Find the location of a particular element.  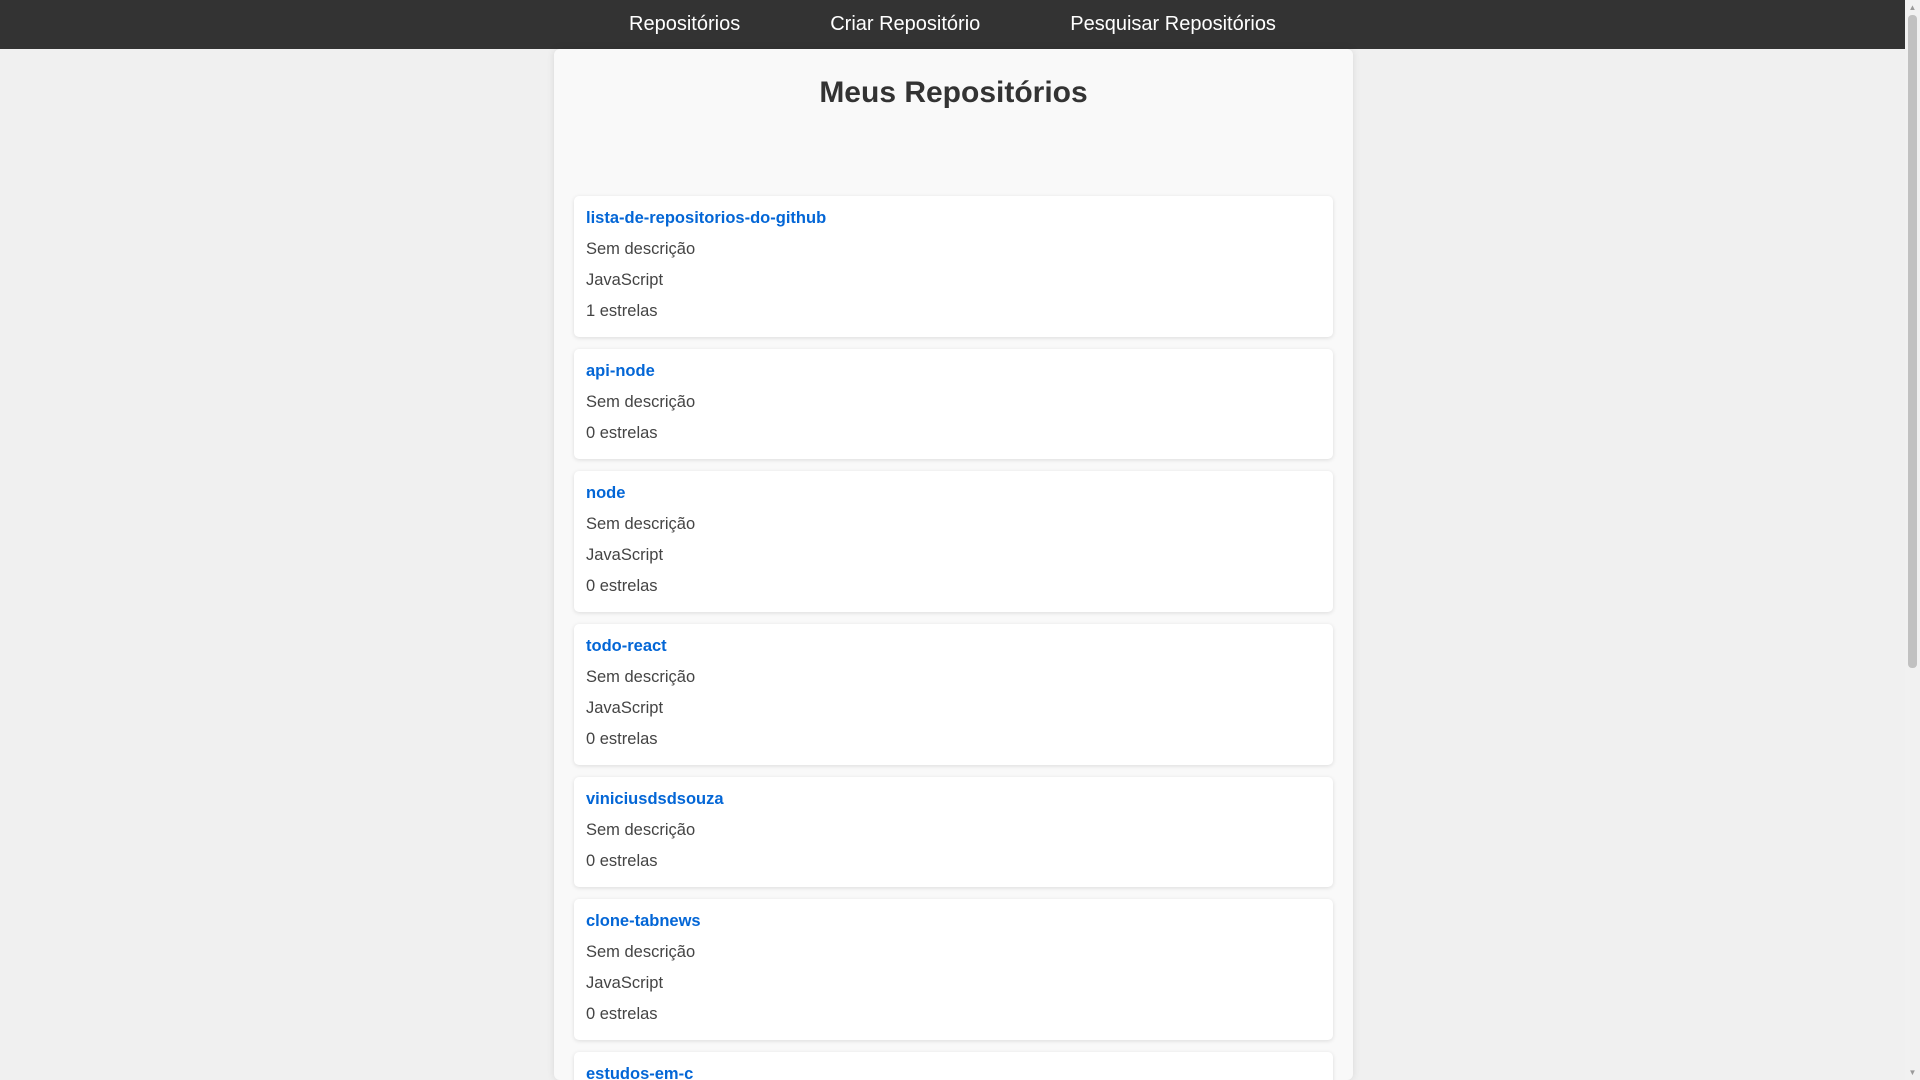

scroll-thumb is located at coordinates (1912, 341).